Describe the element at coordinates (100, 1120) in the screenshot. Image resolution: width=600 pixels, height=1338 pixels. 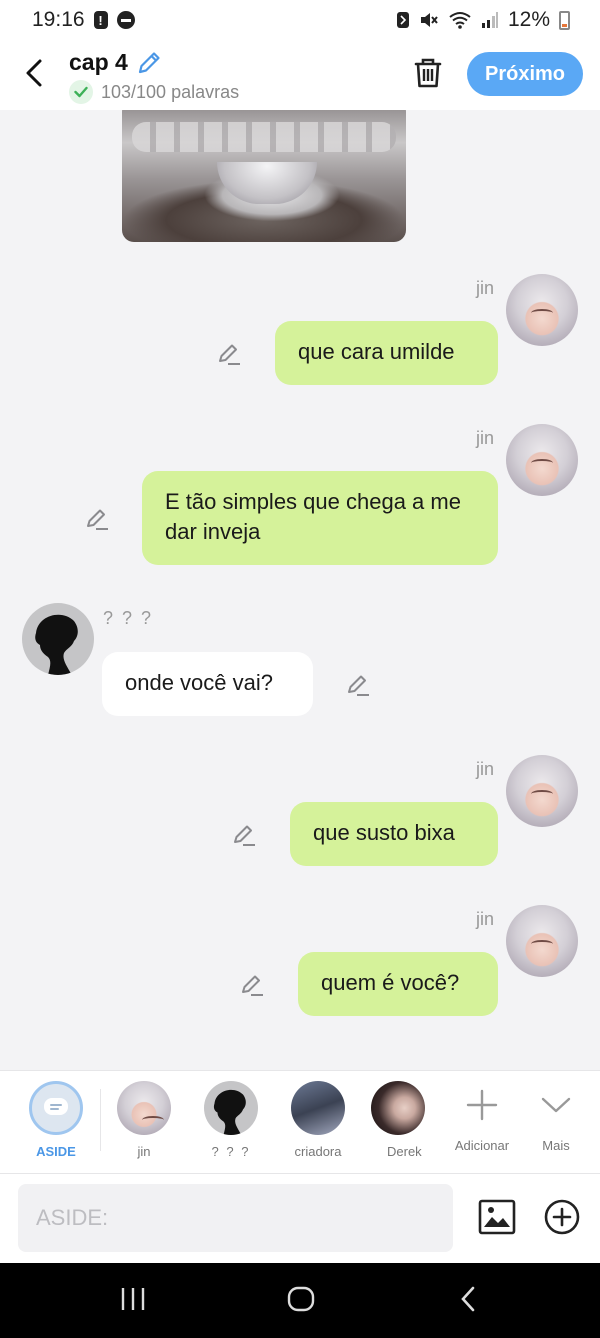
I see `divider` at that location.